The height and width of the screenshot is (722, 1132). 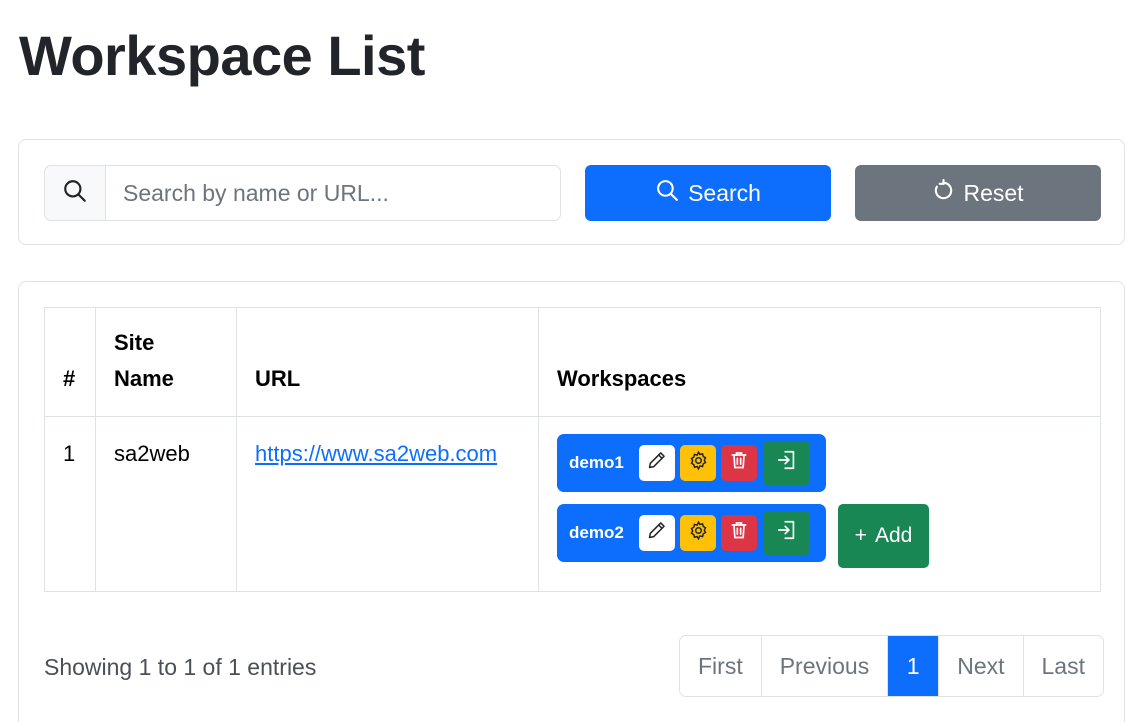 I want to click on page-first: First, so click(x=720, y=666).